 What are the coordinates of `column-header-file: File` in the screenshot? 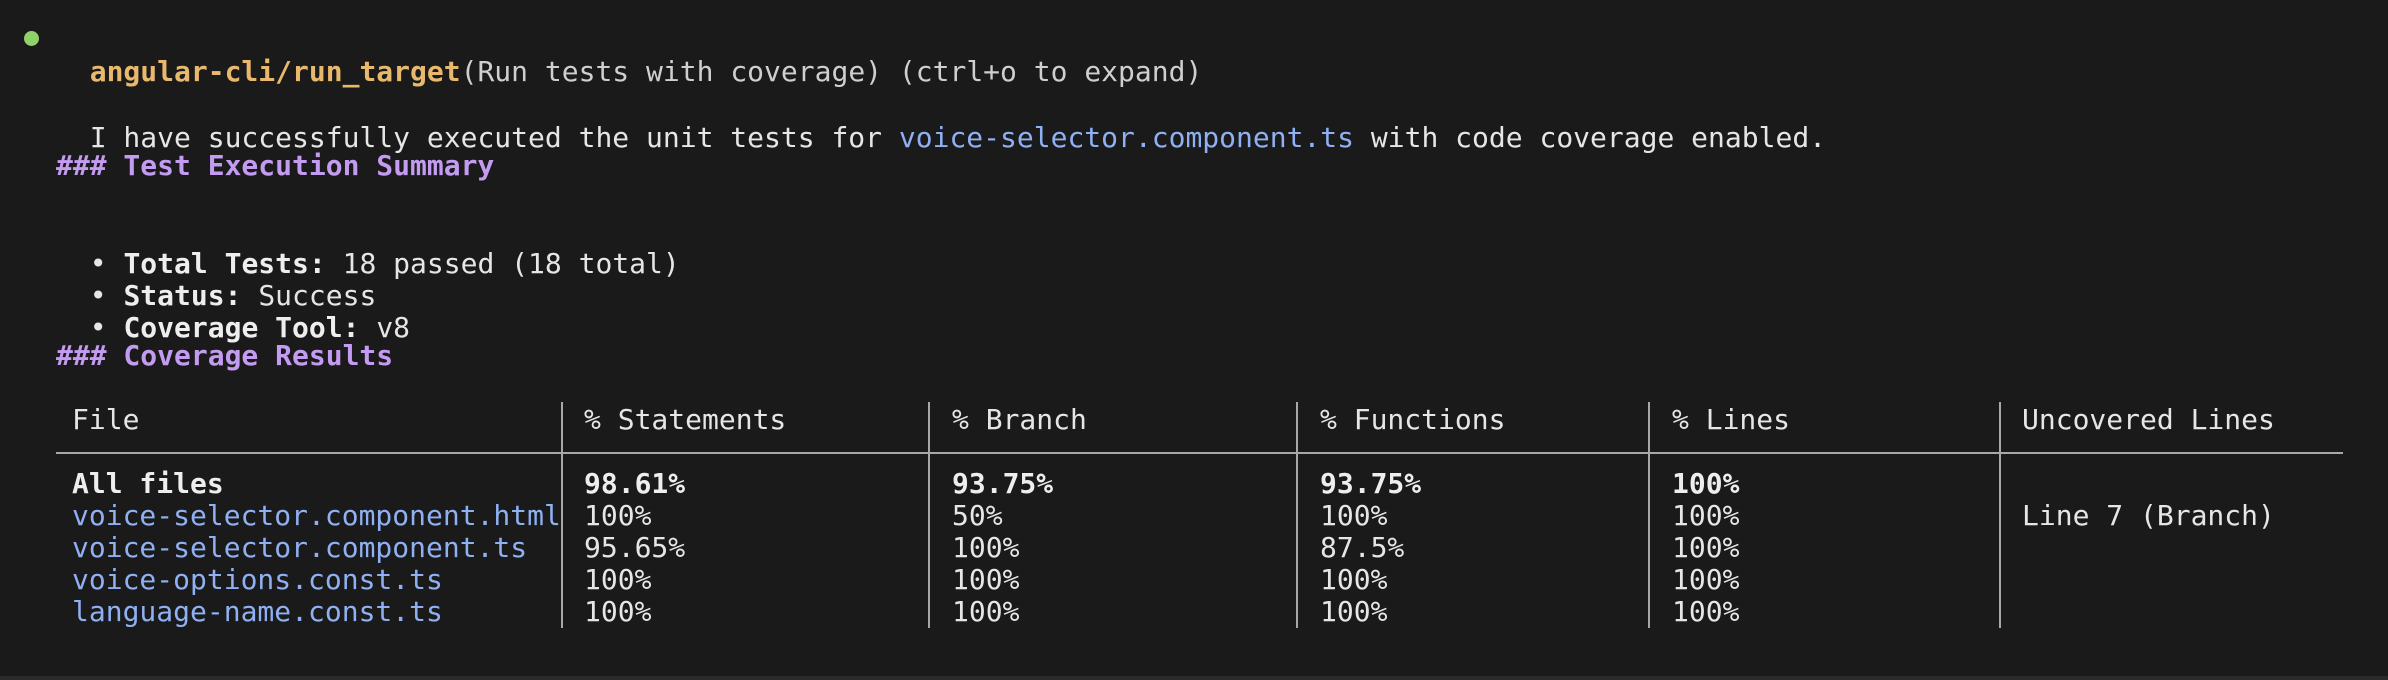 It's located at (106, 419).